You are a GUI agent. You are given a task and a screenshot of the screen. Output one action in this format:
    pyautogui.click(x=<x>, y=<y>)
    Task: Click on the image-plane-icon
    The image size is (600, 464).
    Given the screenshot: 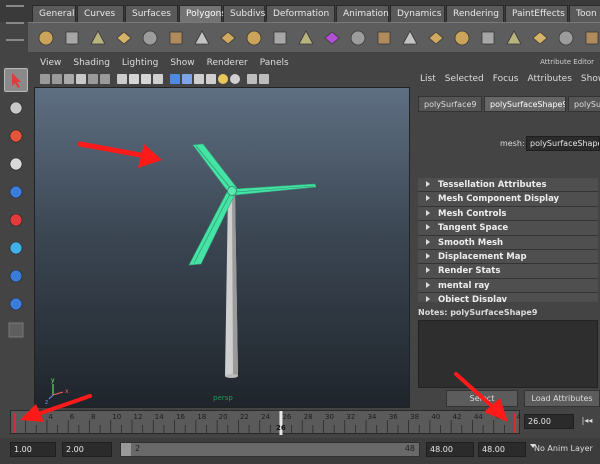 What is the action you would take?
    pyautogui.click(x=69, y=79)
    